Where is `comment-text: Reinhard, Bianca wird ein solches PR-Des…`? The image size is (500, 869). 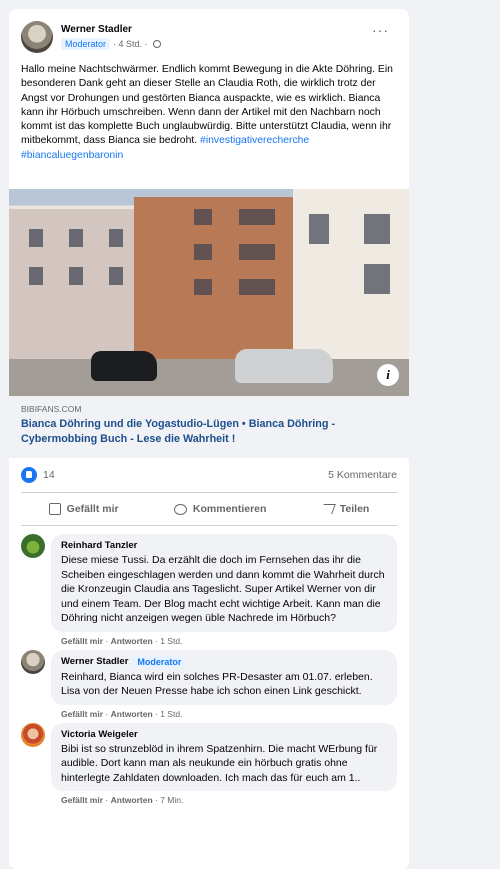 comment-text: Reinhard, Bianca wird ein solches PR-Des… is located at coordinates (217, 684).